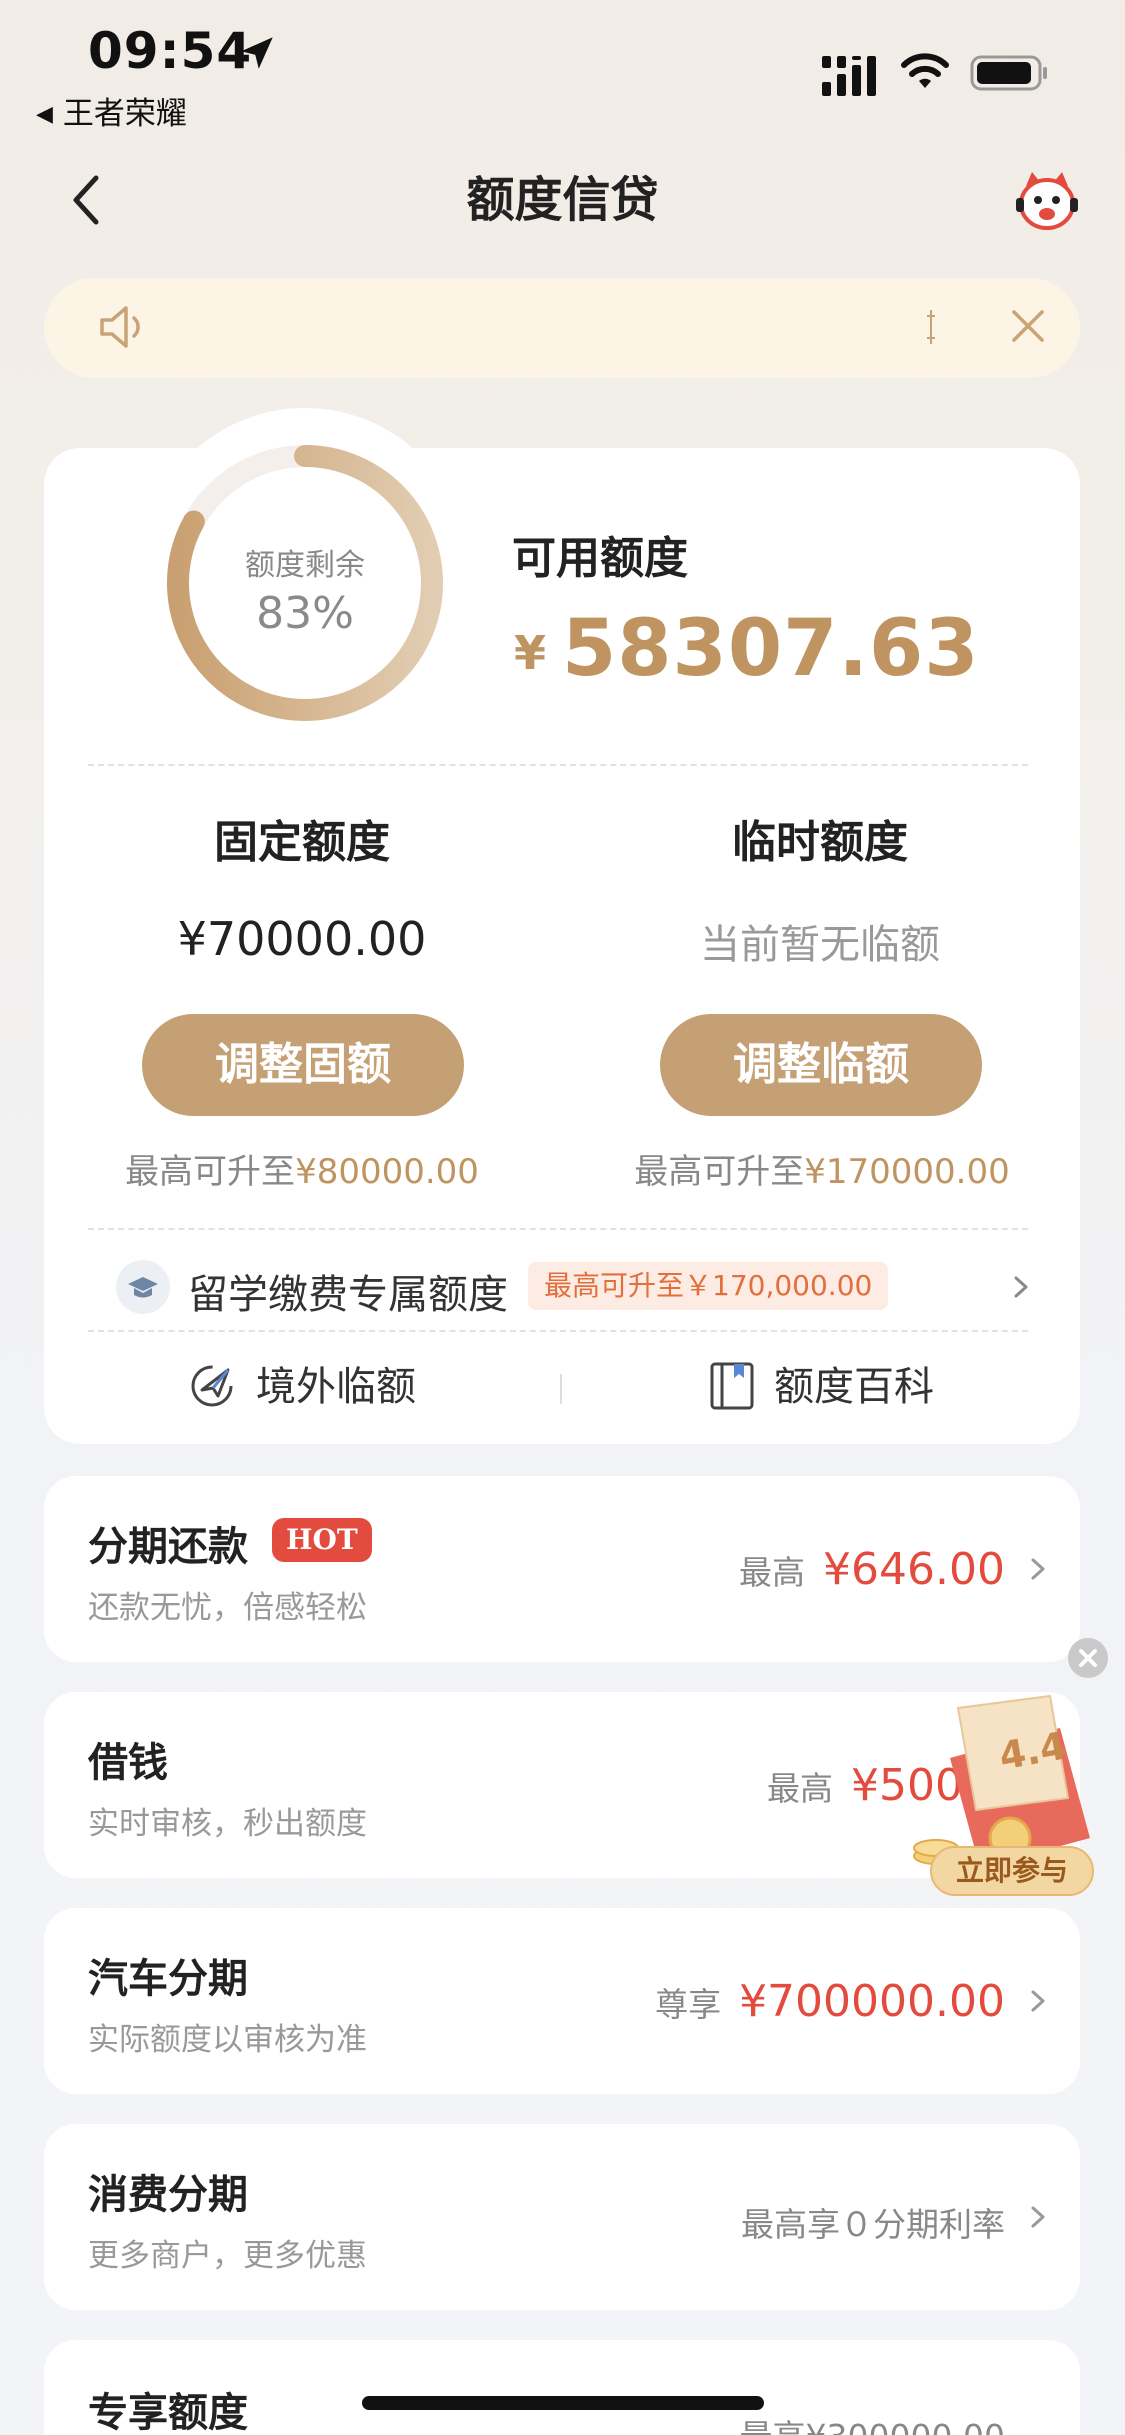 This screenshot has width=1125, height=2435. What do you see at coordinates (530, 653) in the screenshot?
I see `available-currency-symbol: ¥` at bounding box center [530, 653].